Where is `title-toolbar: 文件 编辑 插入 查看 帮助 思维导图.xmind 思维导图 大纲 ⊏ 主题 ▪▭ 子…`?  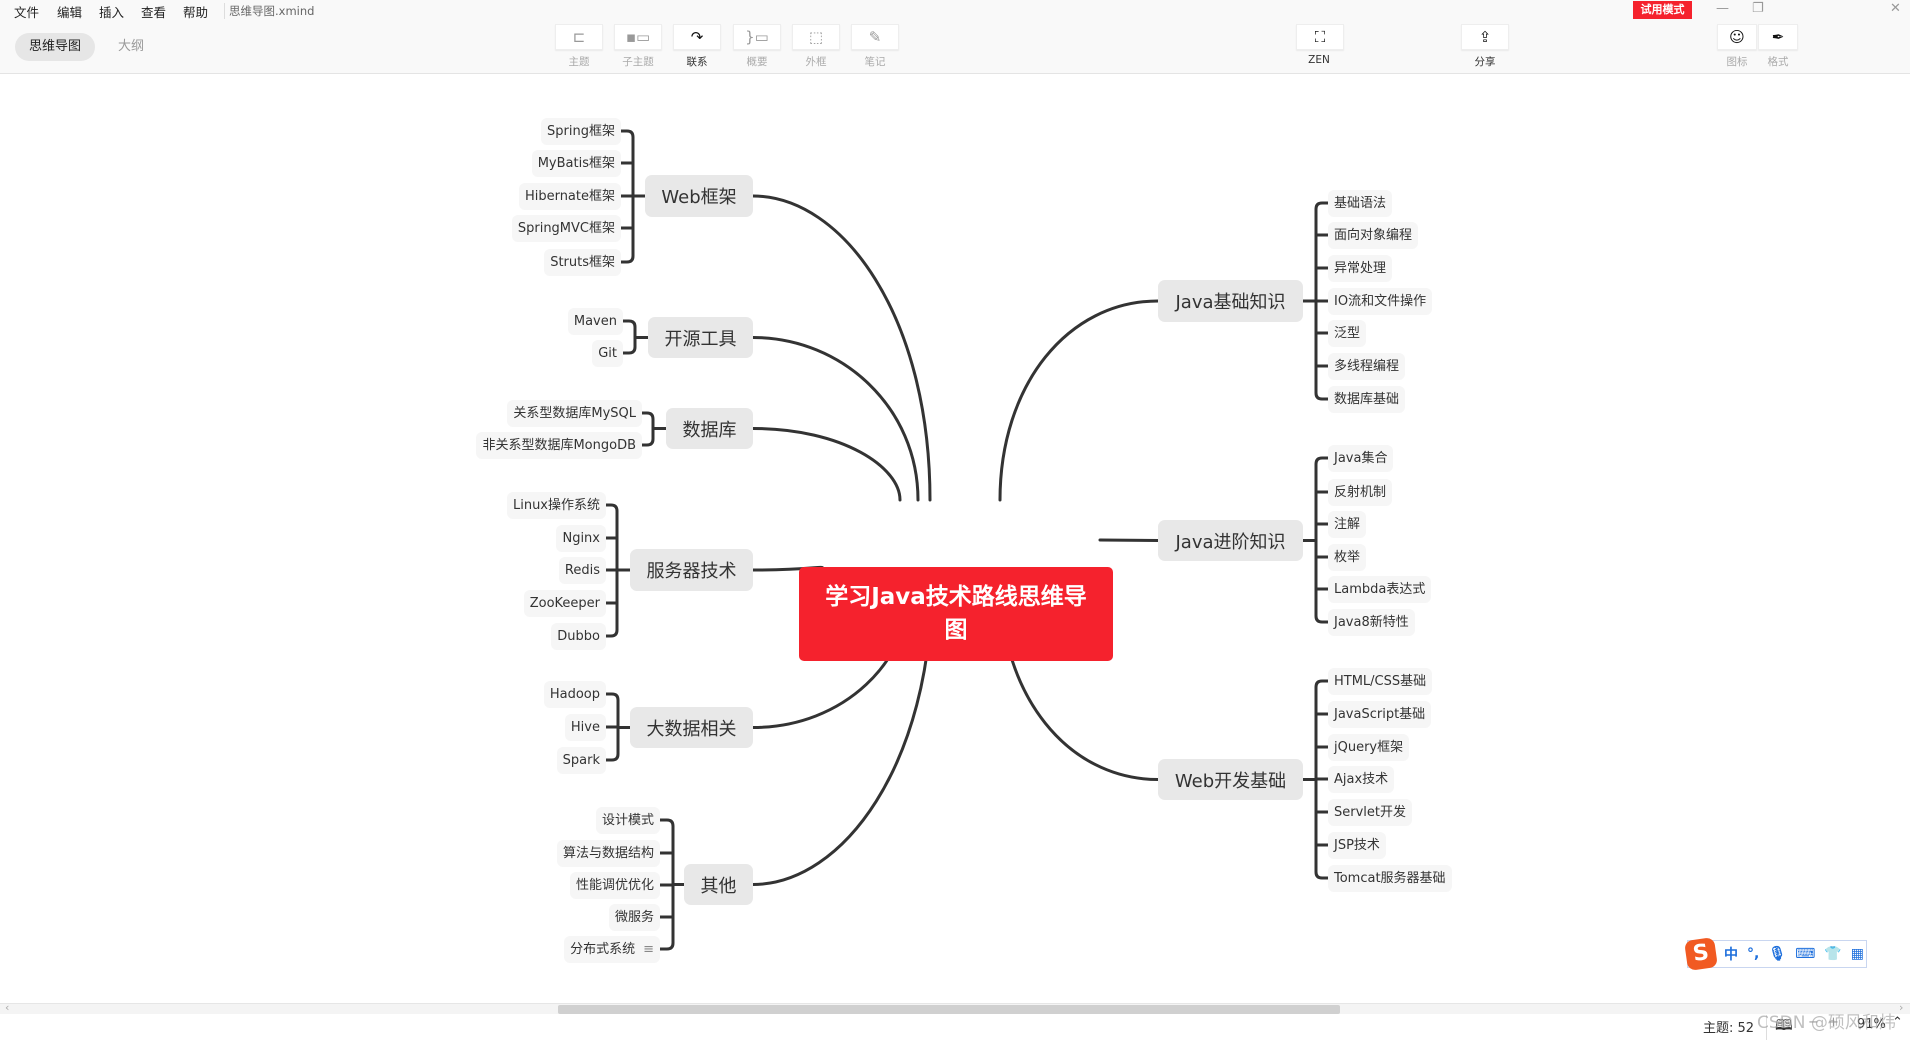 title-toolbar: 文件 编辑 插入 查看 帮助 思维导图.xmind 思维导图 大纲 ⊏ 主题 ▪▭ 子… is located at coordinates (955, 37).